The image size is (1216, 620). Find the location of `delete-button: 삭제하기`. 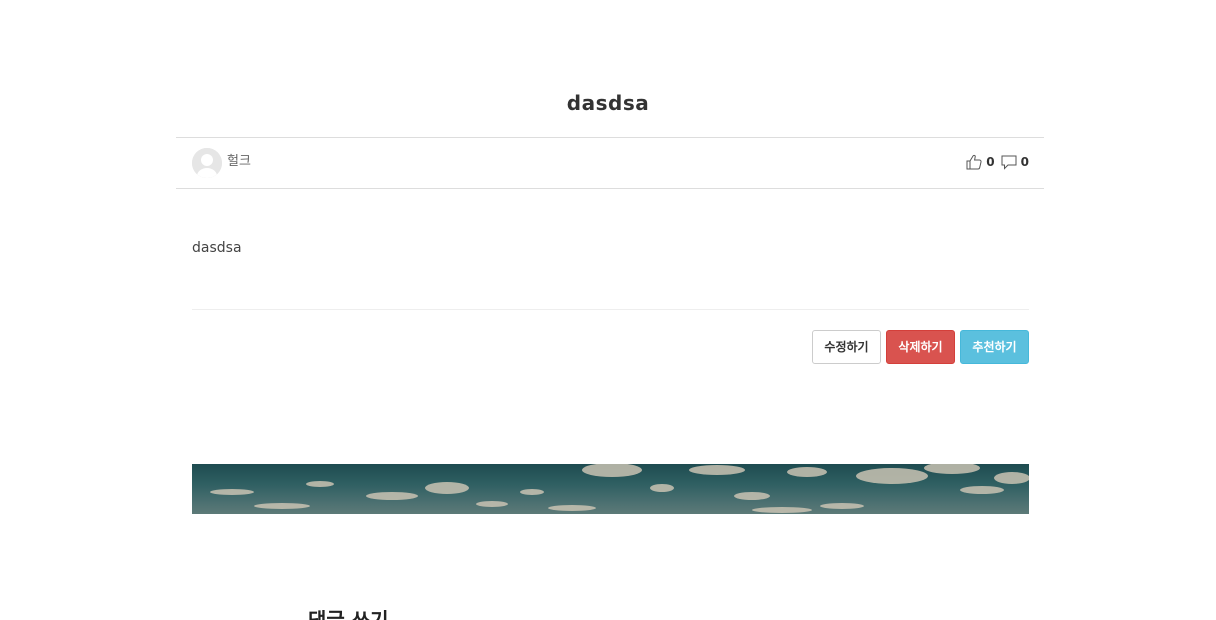

delete-button: 삭제하기 is located at coordinates (920, 347).